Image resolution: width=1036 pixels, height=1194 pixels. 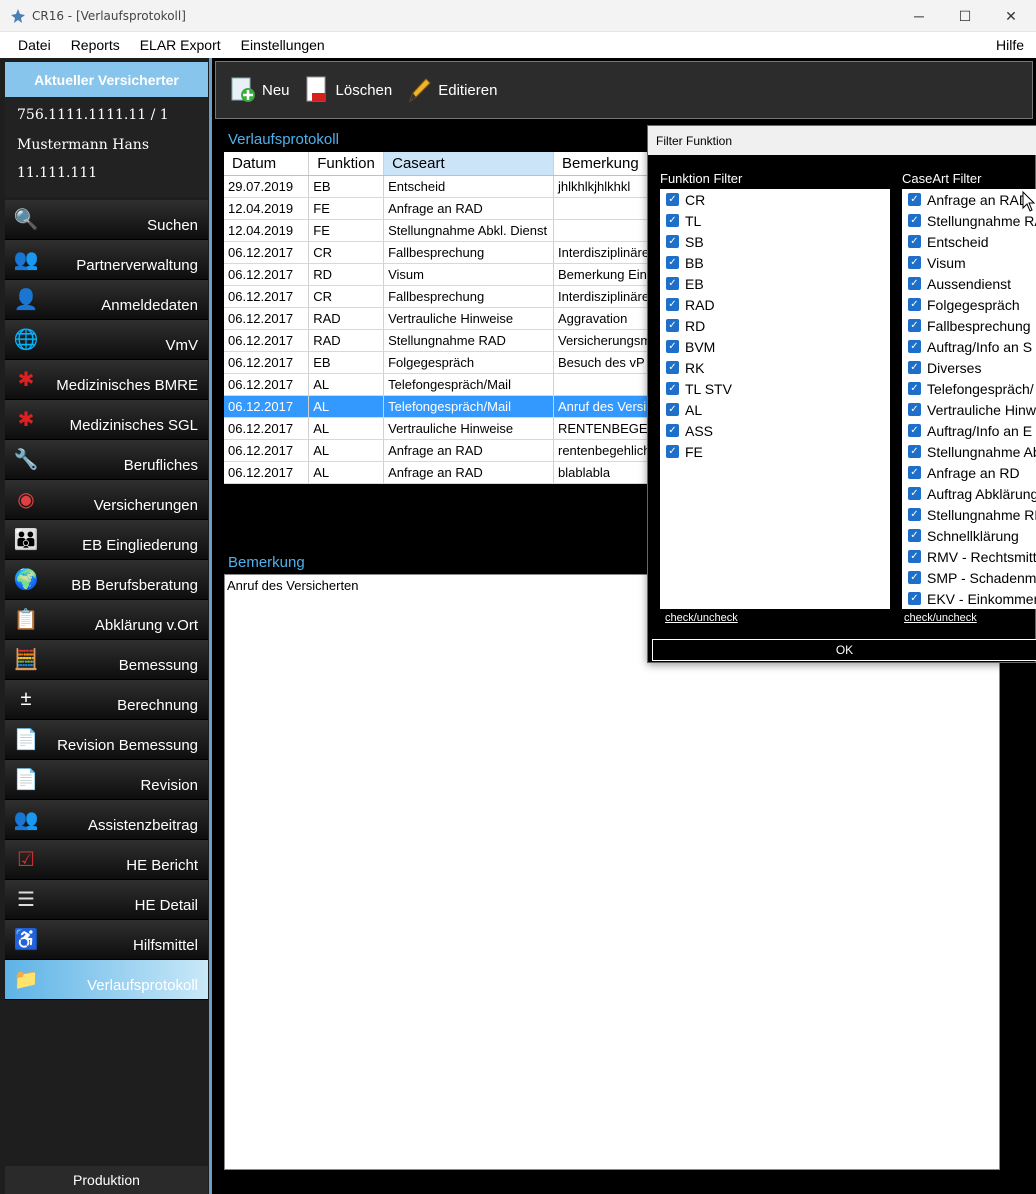 What do you see at coordinates (701, 618) in the screenshot?
I see `funktion-check-toggle: check/uncheck` at bounding box center [701, 618].